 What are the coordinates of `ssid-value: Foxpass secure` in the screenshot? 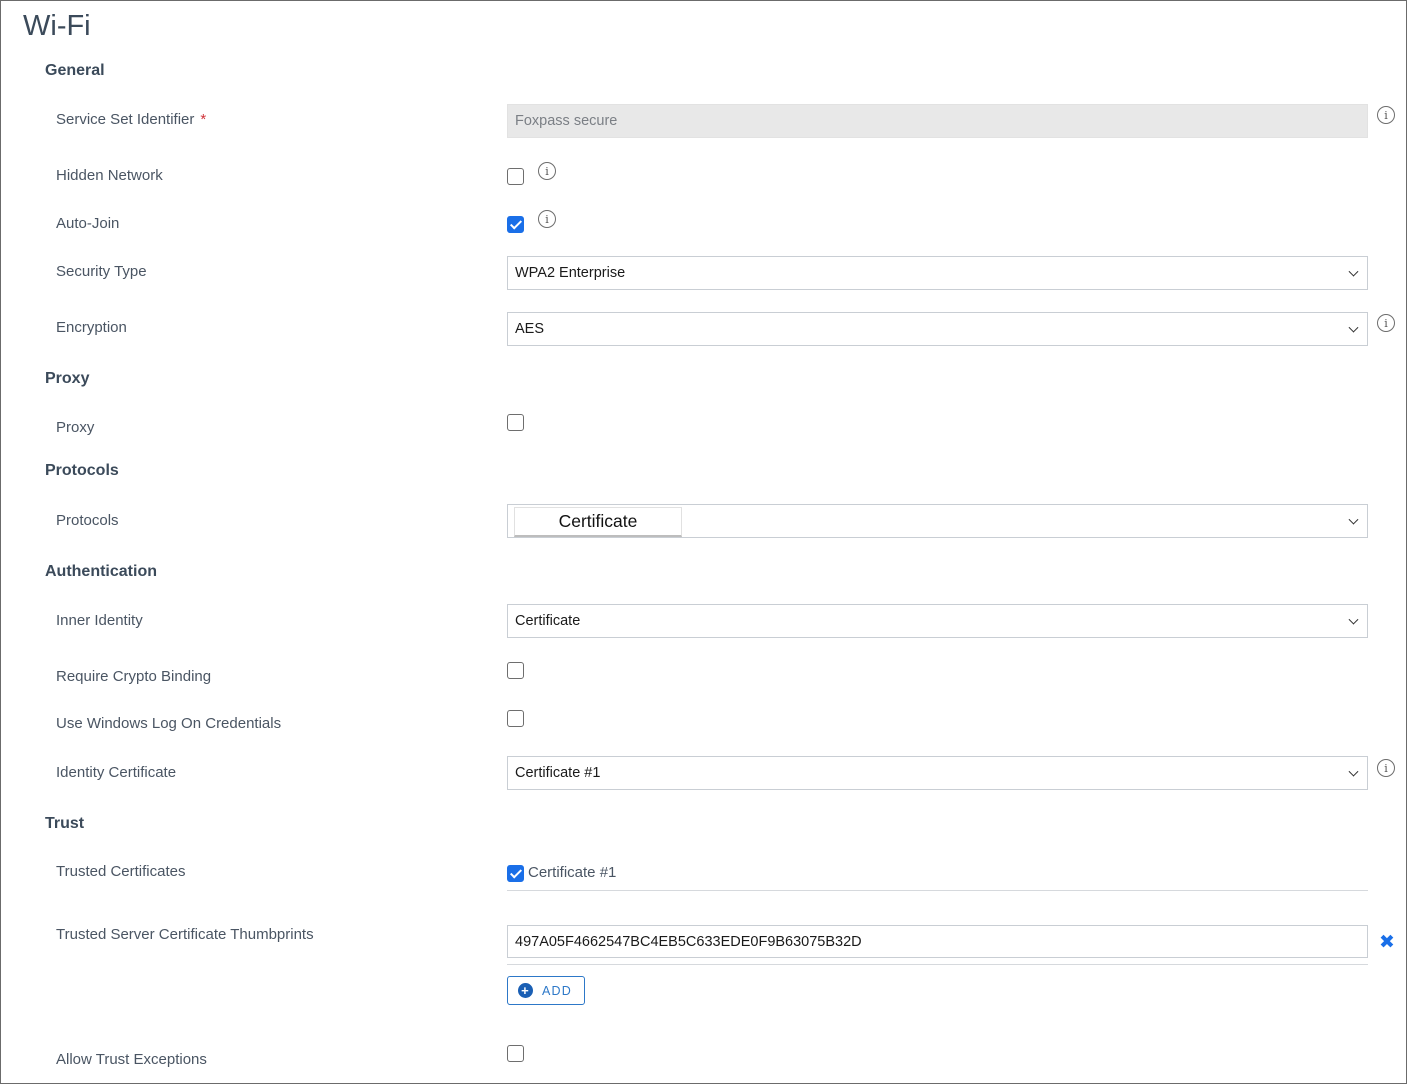 It's located at (566, 121).